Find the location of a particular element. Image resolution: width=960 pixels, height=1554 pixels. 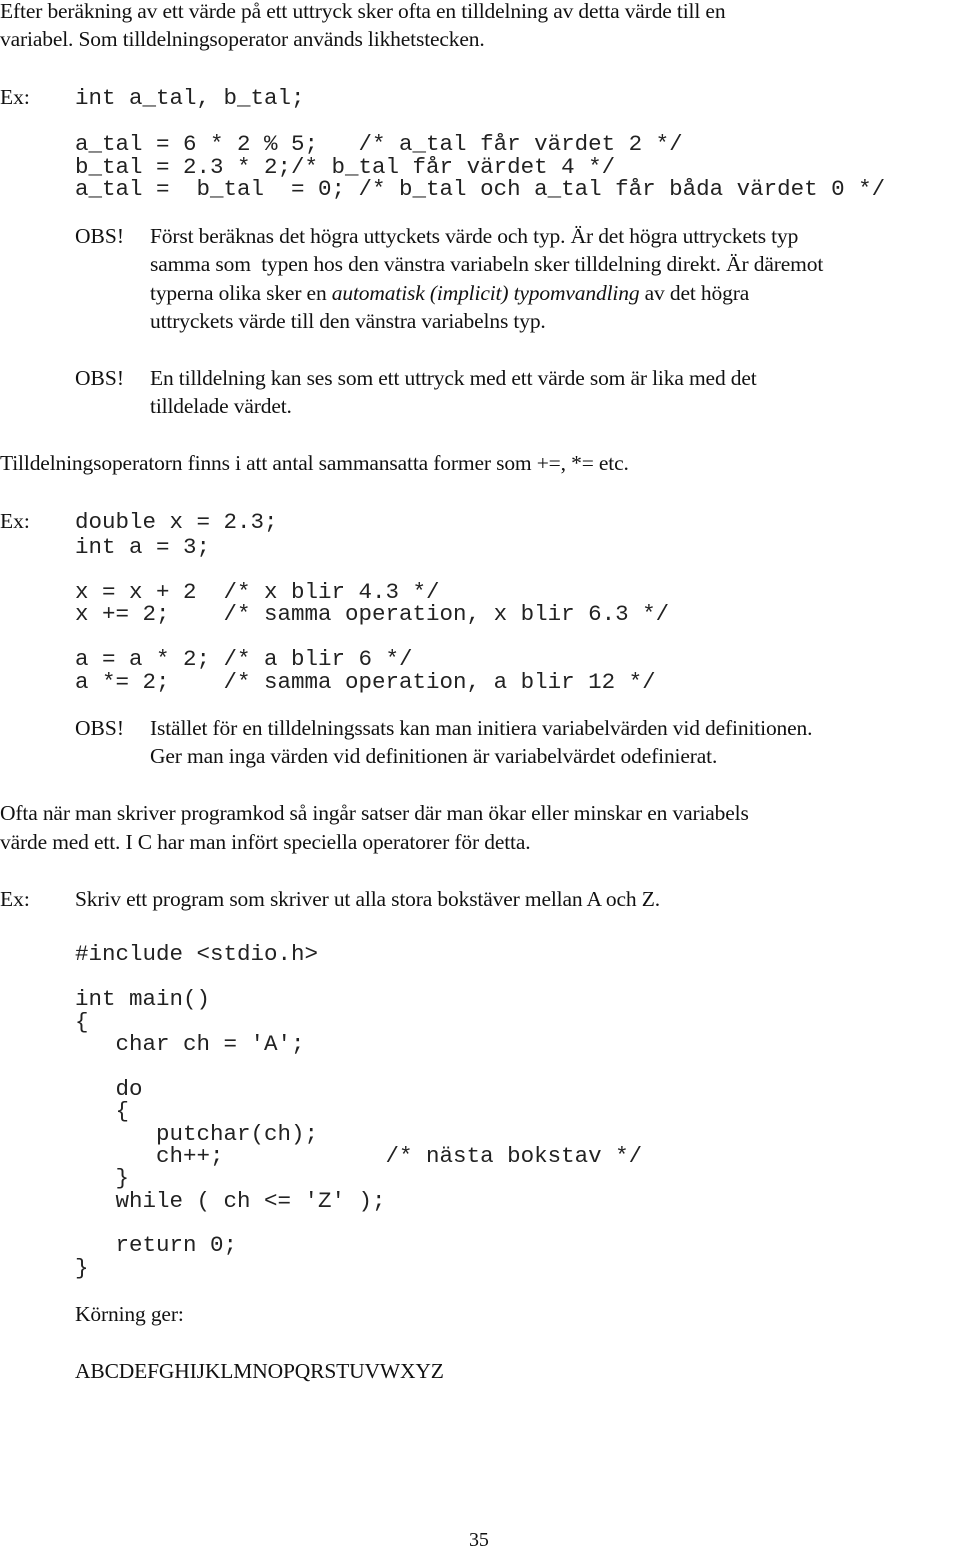

obs-1-emphasis: automatisk (implicit) typomvandling is located at coordinates (485, 293).